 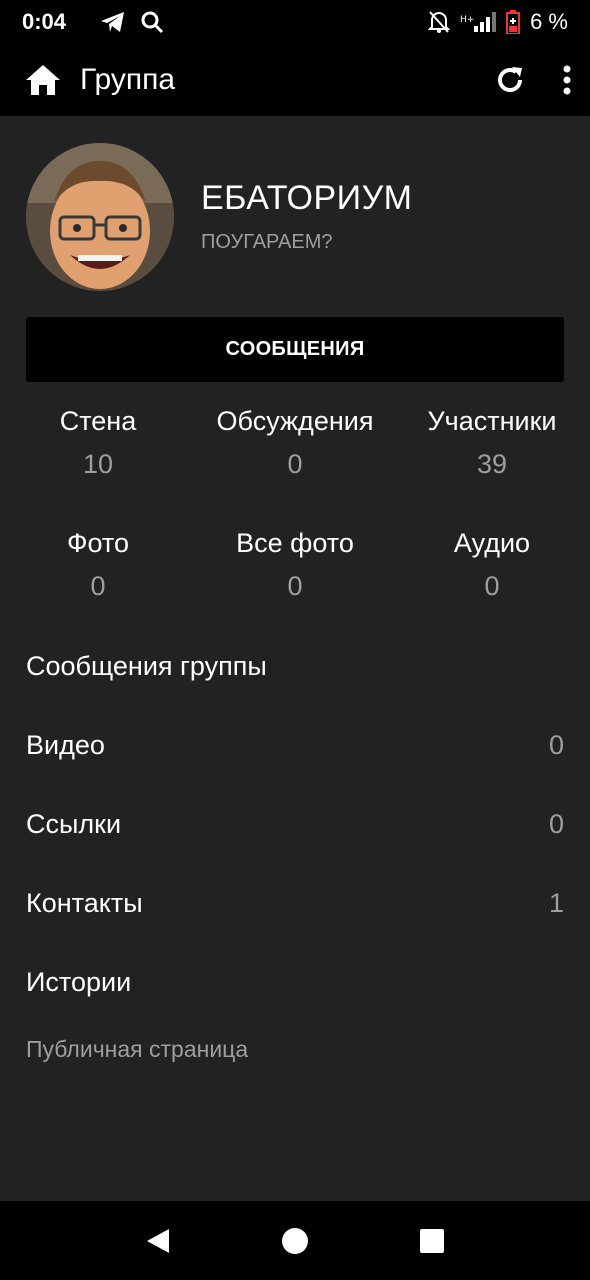 What do you see at coordinates (98, 443) in the screenshot?
I see `counter-wall: Стена 10` at bounding box center [98, 443].